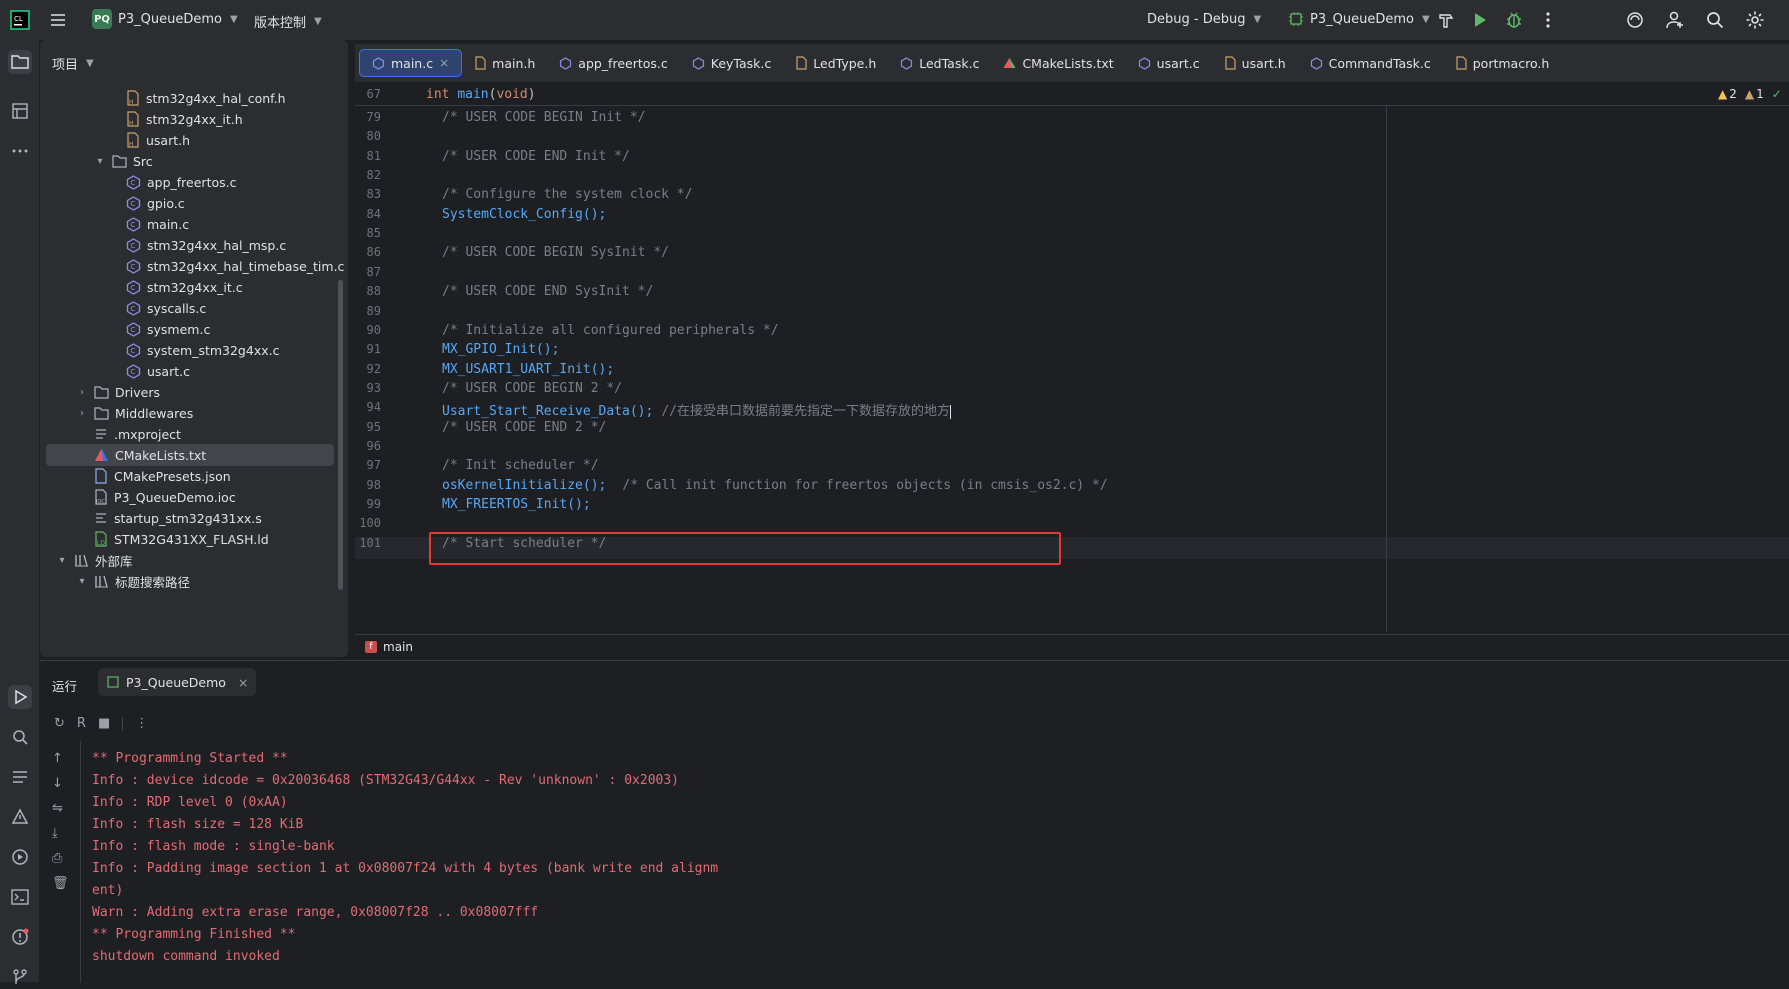 The width and height of the screenshot is (1789, 989). Describe the element at coordinates (190, 476) in the screenshot. I see `tree-item: CMakePresets.json` at that location.